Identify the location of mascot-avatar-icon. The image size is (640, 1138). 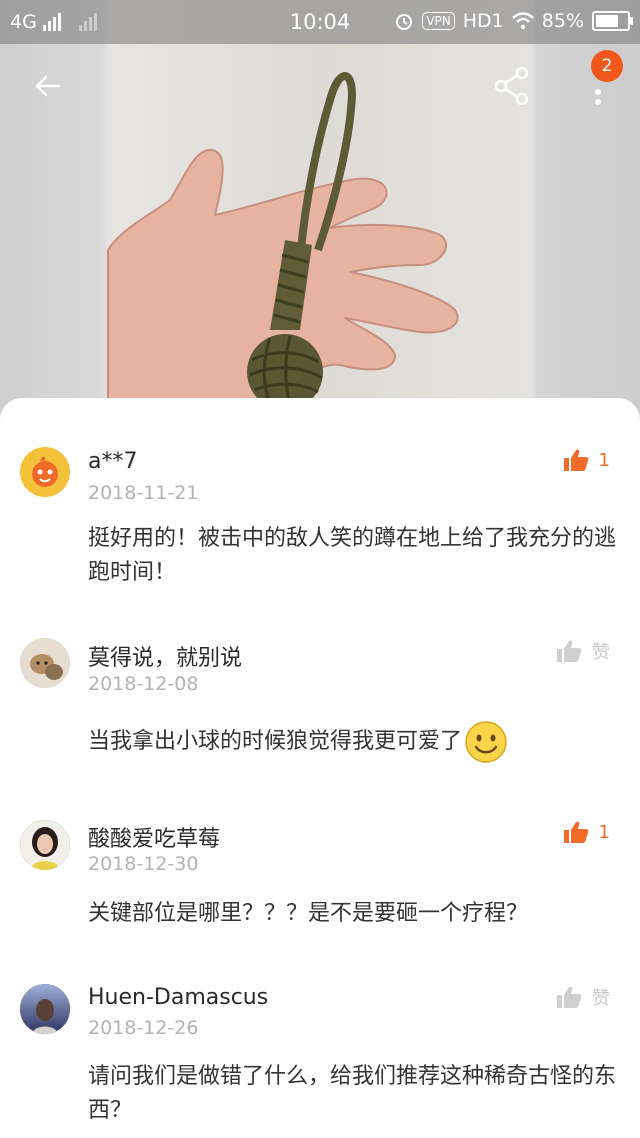
(45, 472).